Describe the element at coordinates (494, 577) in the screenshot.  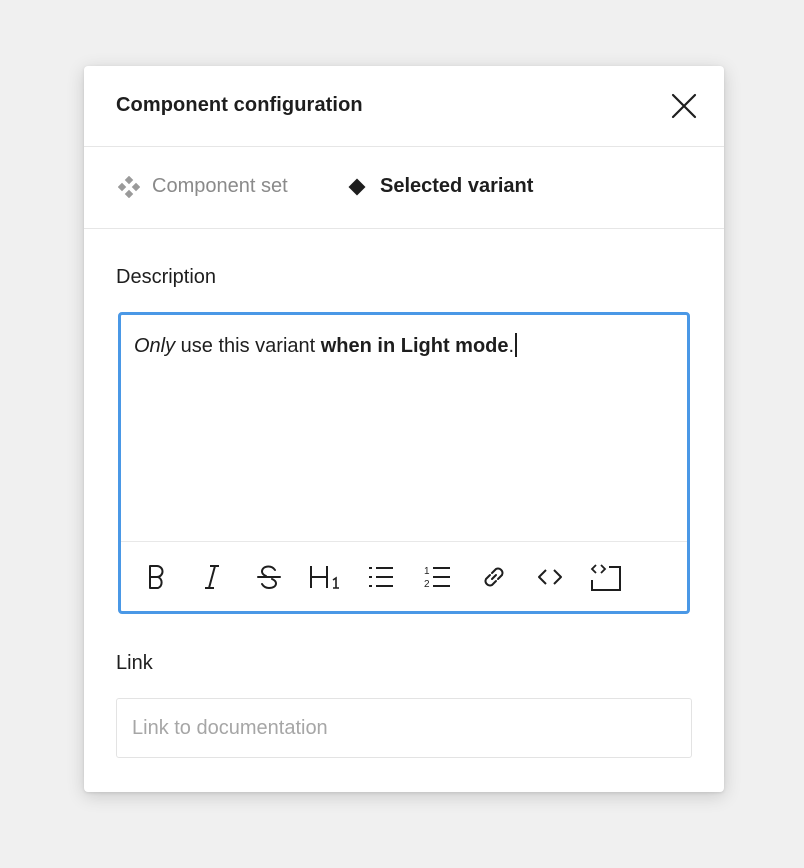
I see `link-icon` at that location.